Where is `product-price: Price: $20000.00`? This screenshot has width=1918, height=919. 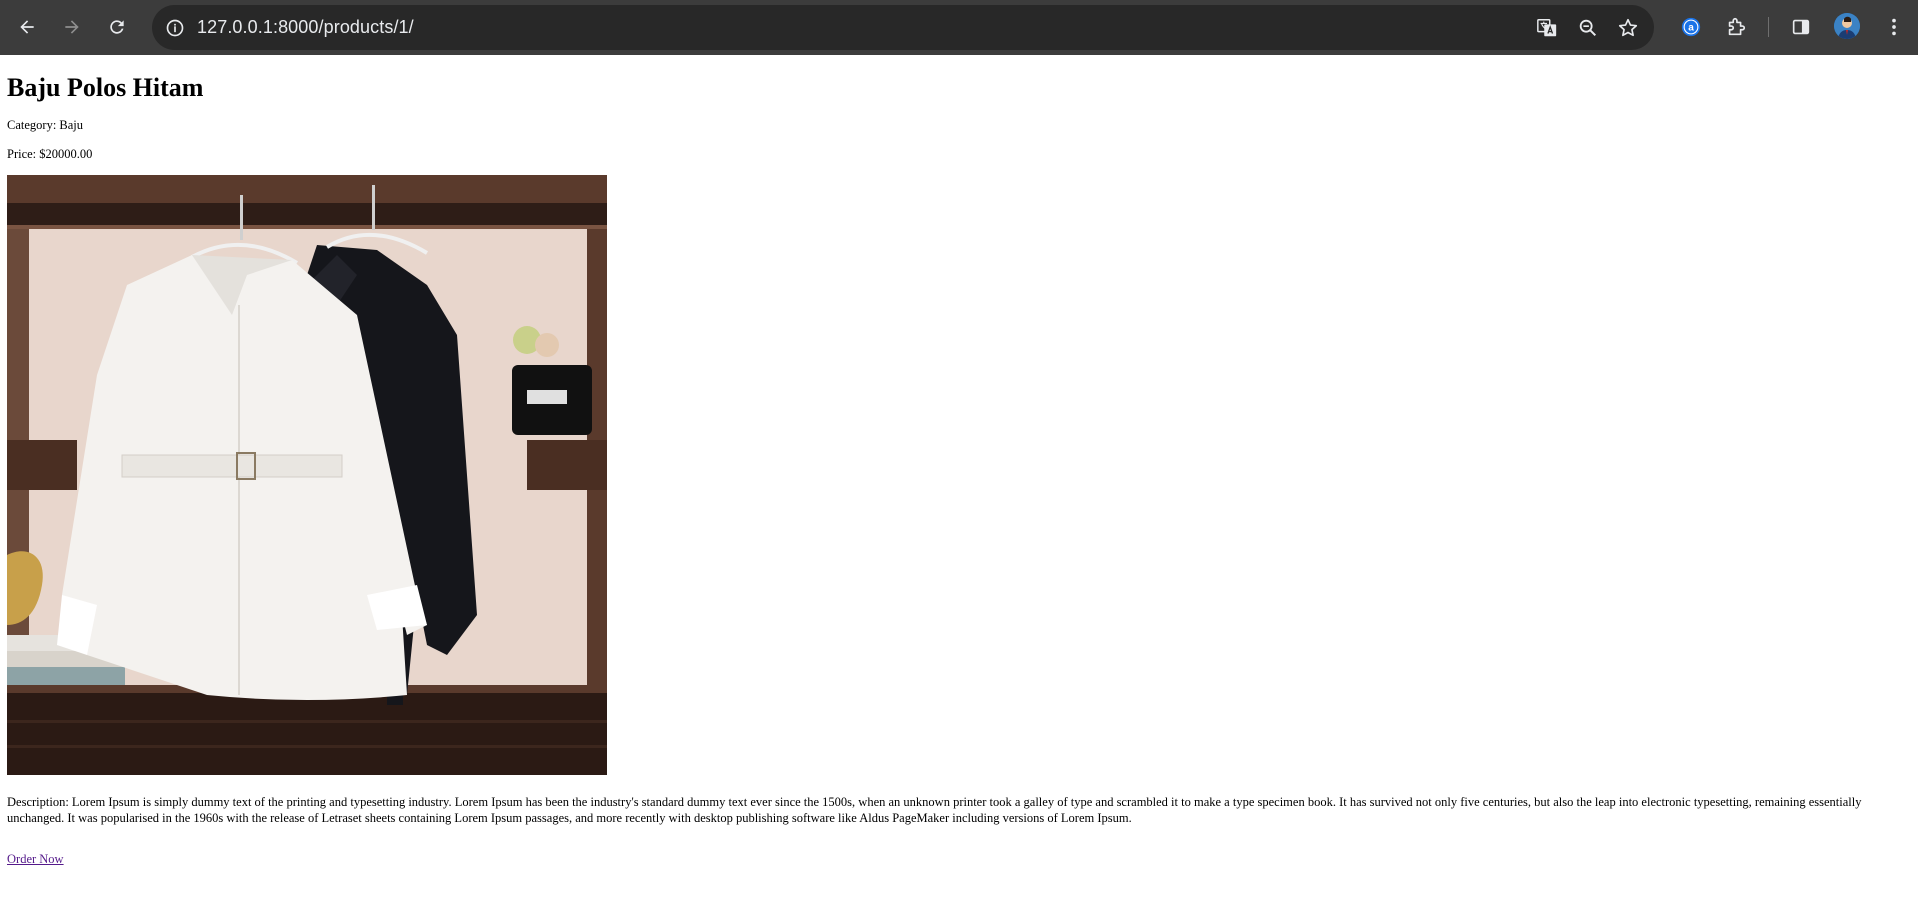
product-price: Price: $20000.00 is located at coordinates (50, 154).